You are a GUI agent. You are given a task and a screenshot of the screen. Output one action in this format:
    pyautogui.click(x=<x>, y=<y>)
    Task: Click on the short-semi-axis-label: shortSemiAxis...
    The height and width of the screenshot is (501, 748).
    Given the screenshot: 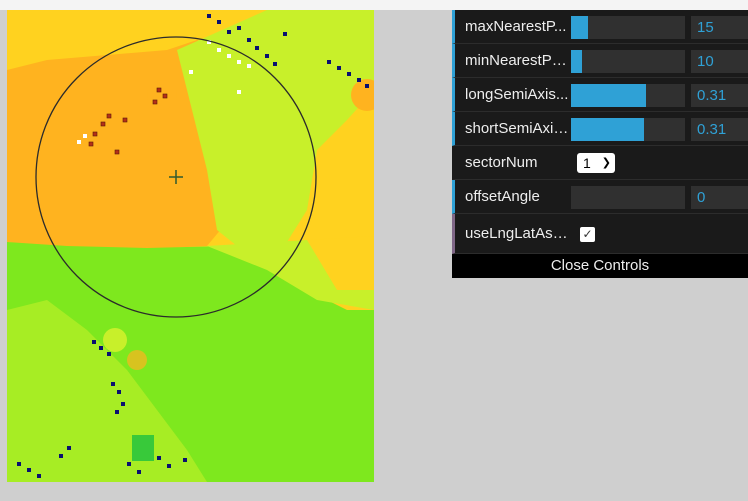 What is the action you would take?
    pyautogui.click(x=518, y=128)
    